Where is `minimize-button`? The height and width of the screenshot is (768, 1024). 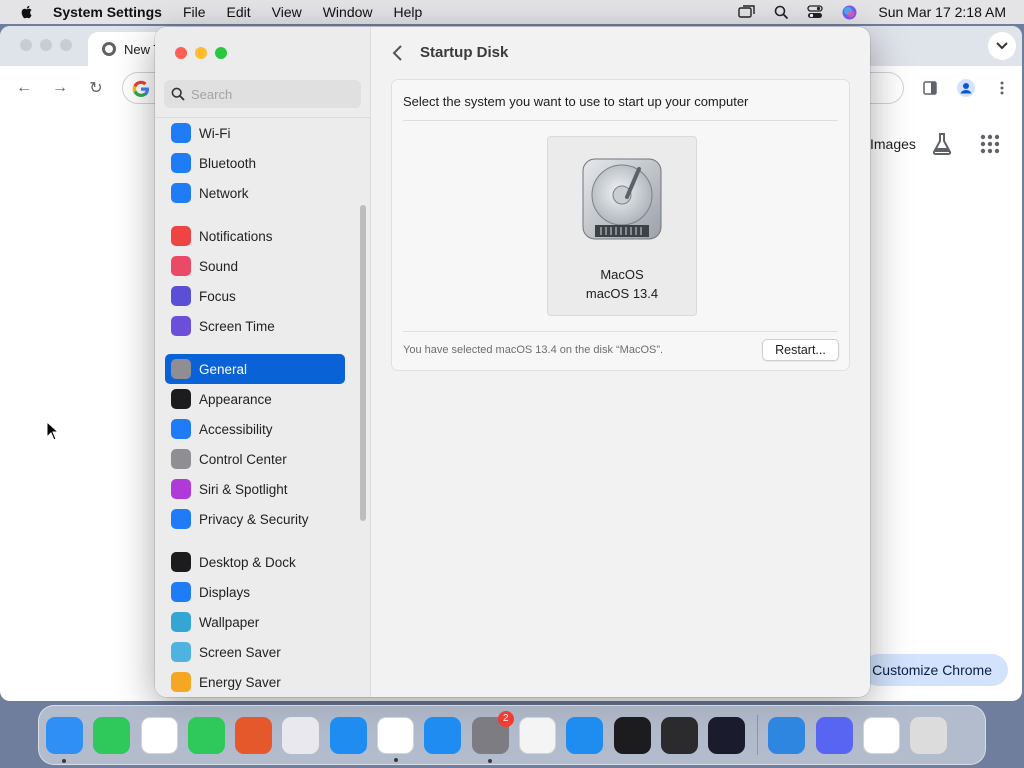
minimize-button is located at coordinates (201, 53).